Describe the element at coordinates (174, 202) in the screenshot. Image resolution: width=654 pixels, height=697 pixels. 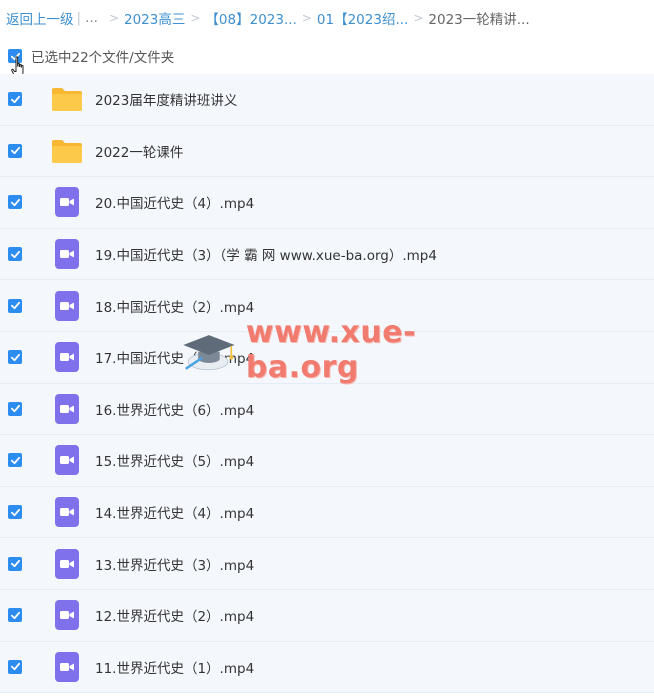
I see `file-name: 20.中国近代史（4）.mp4` at that location.